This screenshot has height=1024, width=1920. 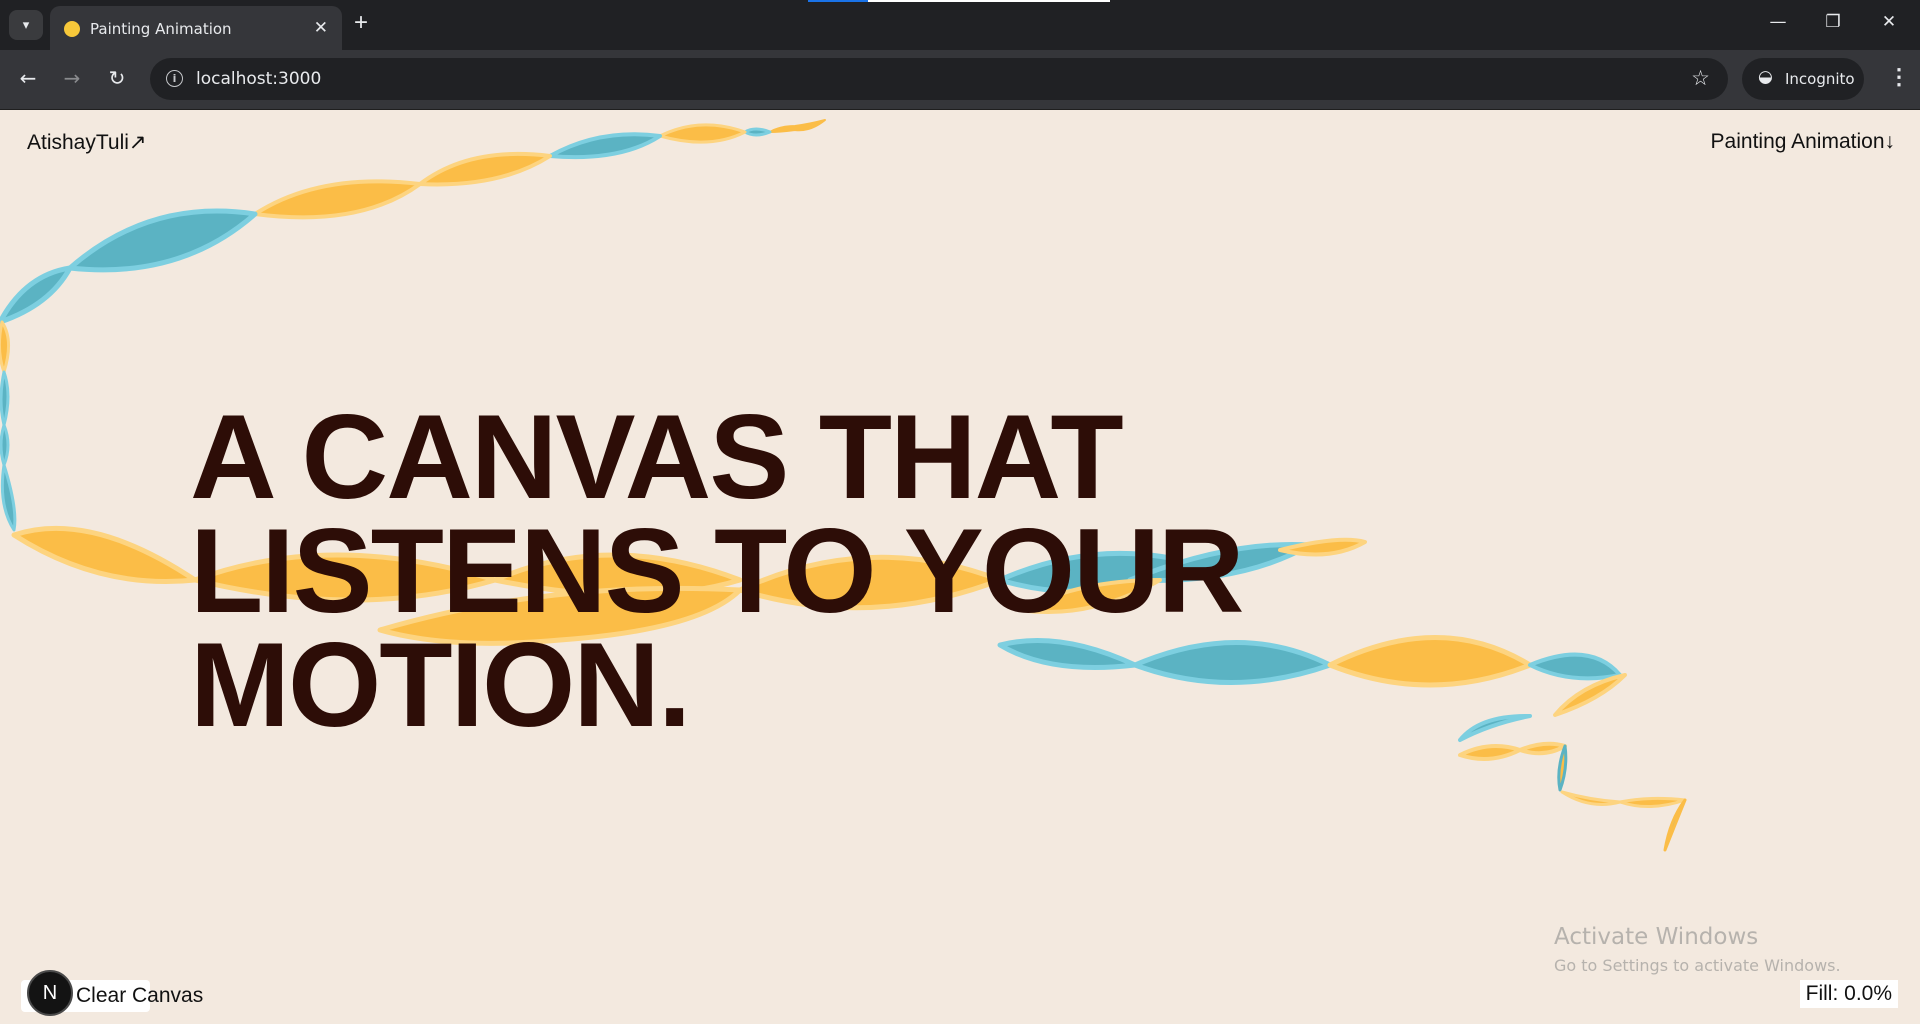 I want to click on forward-icon: →, so click(x=72, y=78).